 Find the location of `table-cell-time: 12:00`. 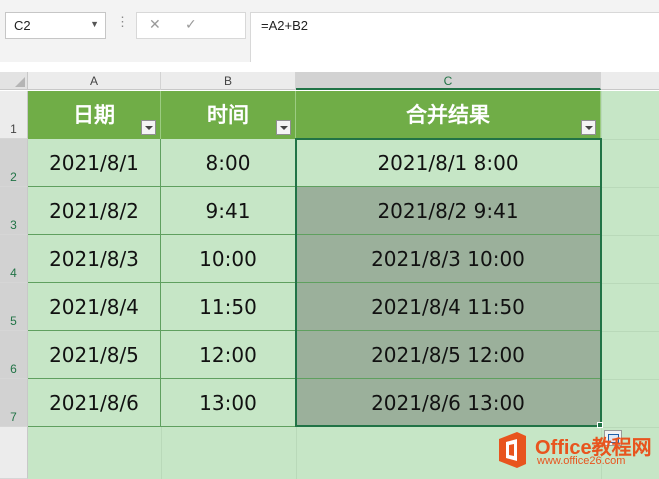

table-cell-time: 12:00 is located at coordinates (228, 355).